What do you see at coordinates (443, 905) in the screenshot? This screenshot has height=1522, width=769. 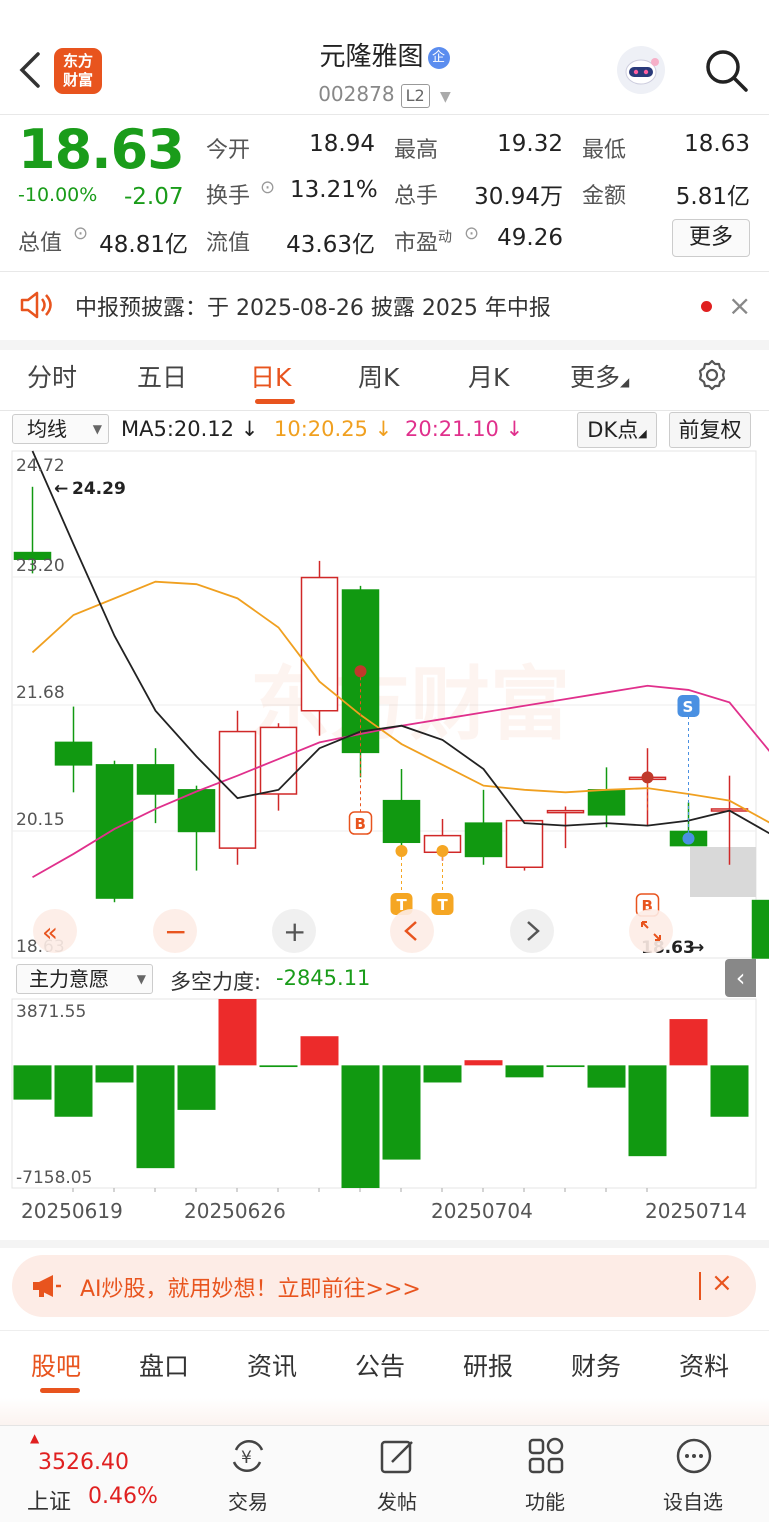 I see `signal-text: T` at bounding box center [443, 905].